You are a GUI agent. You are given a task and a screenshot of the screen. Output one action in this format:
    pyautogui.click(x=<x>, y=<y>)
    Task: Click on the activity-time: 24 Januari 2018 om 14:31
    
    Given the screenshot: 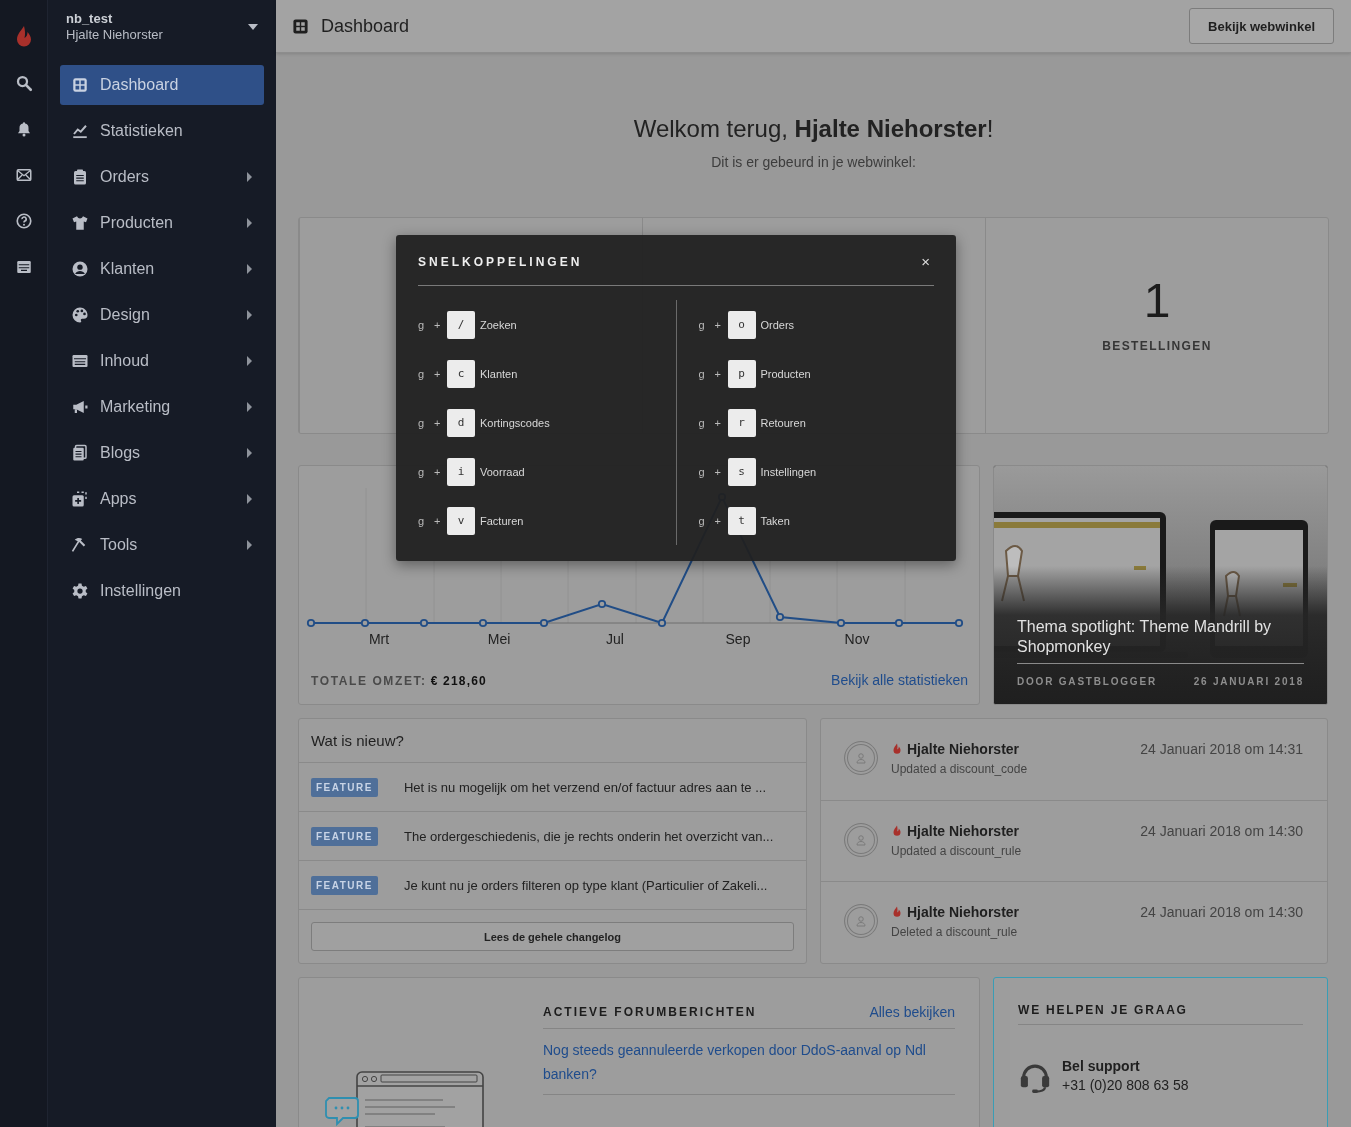 What is the action you would take?
    pyautogui.click(x=1221, y=749)
    